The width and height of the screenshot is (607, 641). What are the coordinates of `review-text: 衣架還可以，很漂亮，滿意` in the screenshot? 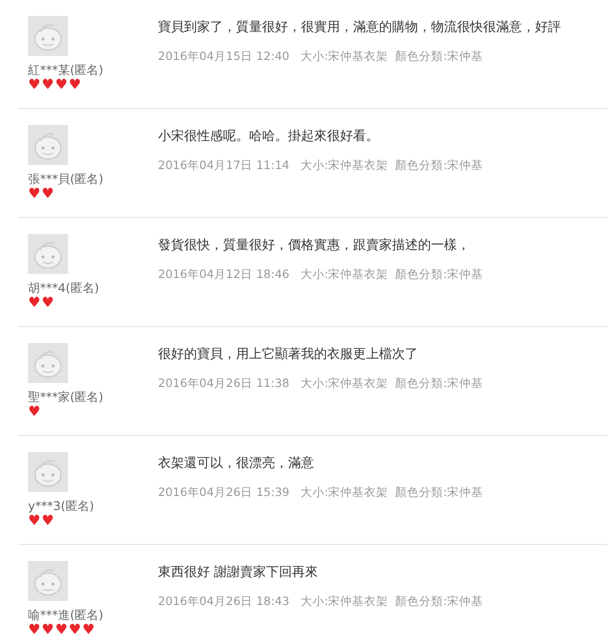 It's located at (236, 464).